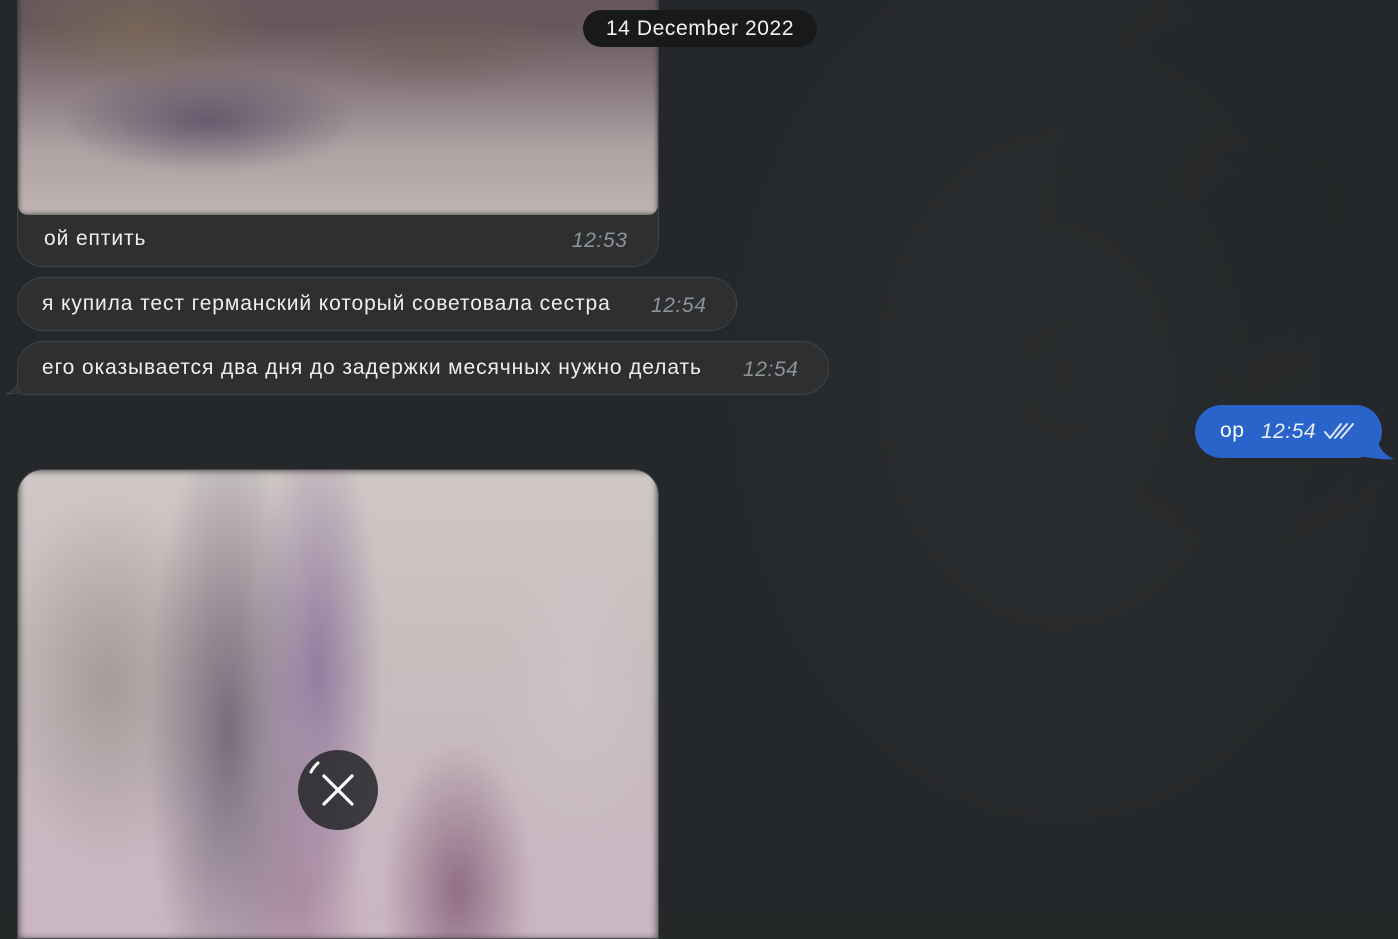 The height and width of the screenshot is (939, 1398). I want to click on outgoing-message: ор 12:54, so click(1288, 431).